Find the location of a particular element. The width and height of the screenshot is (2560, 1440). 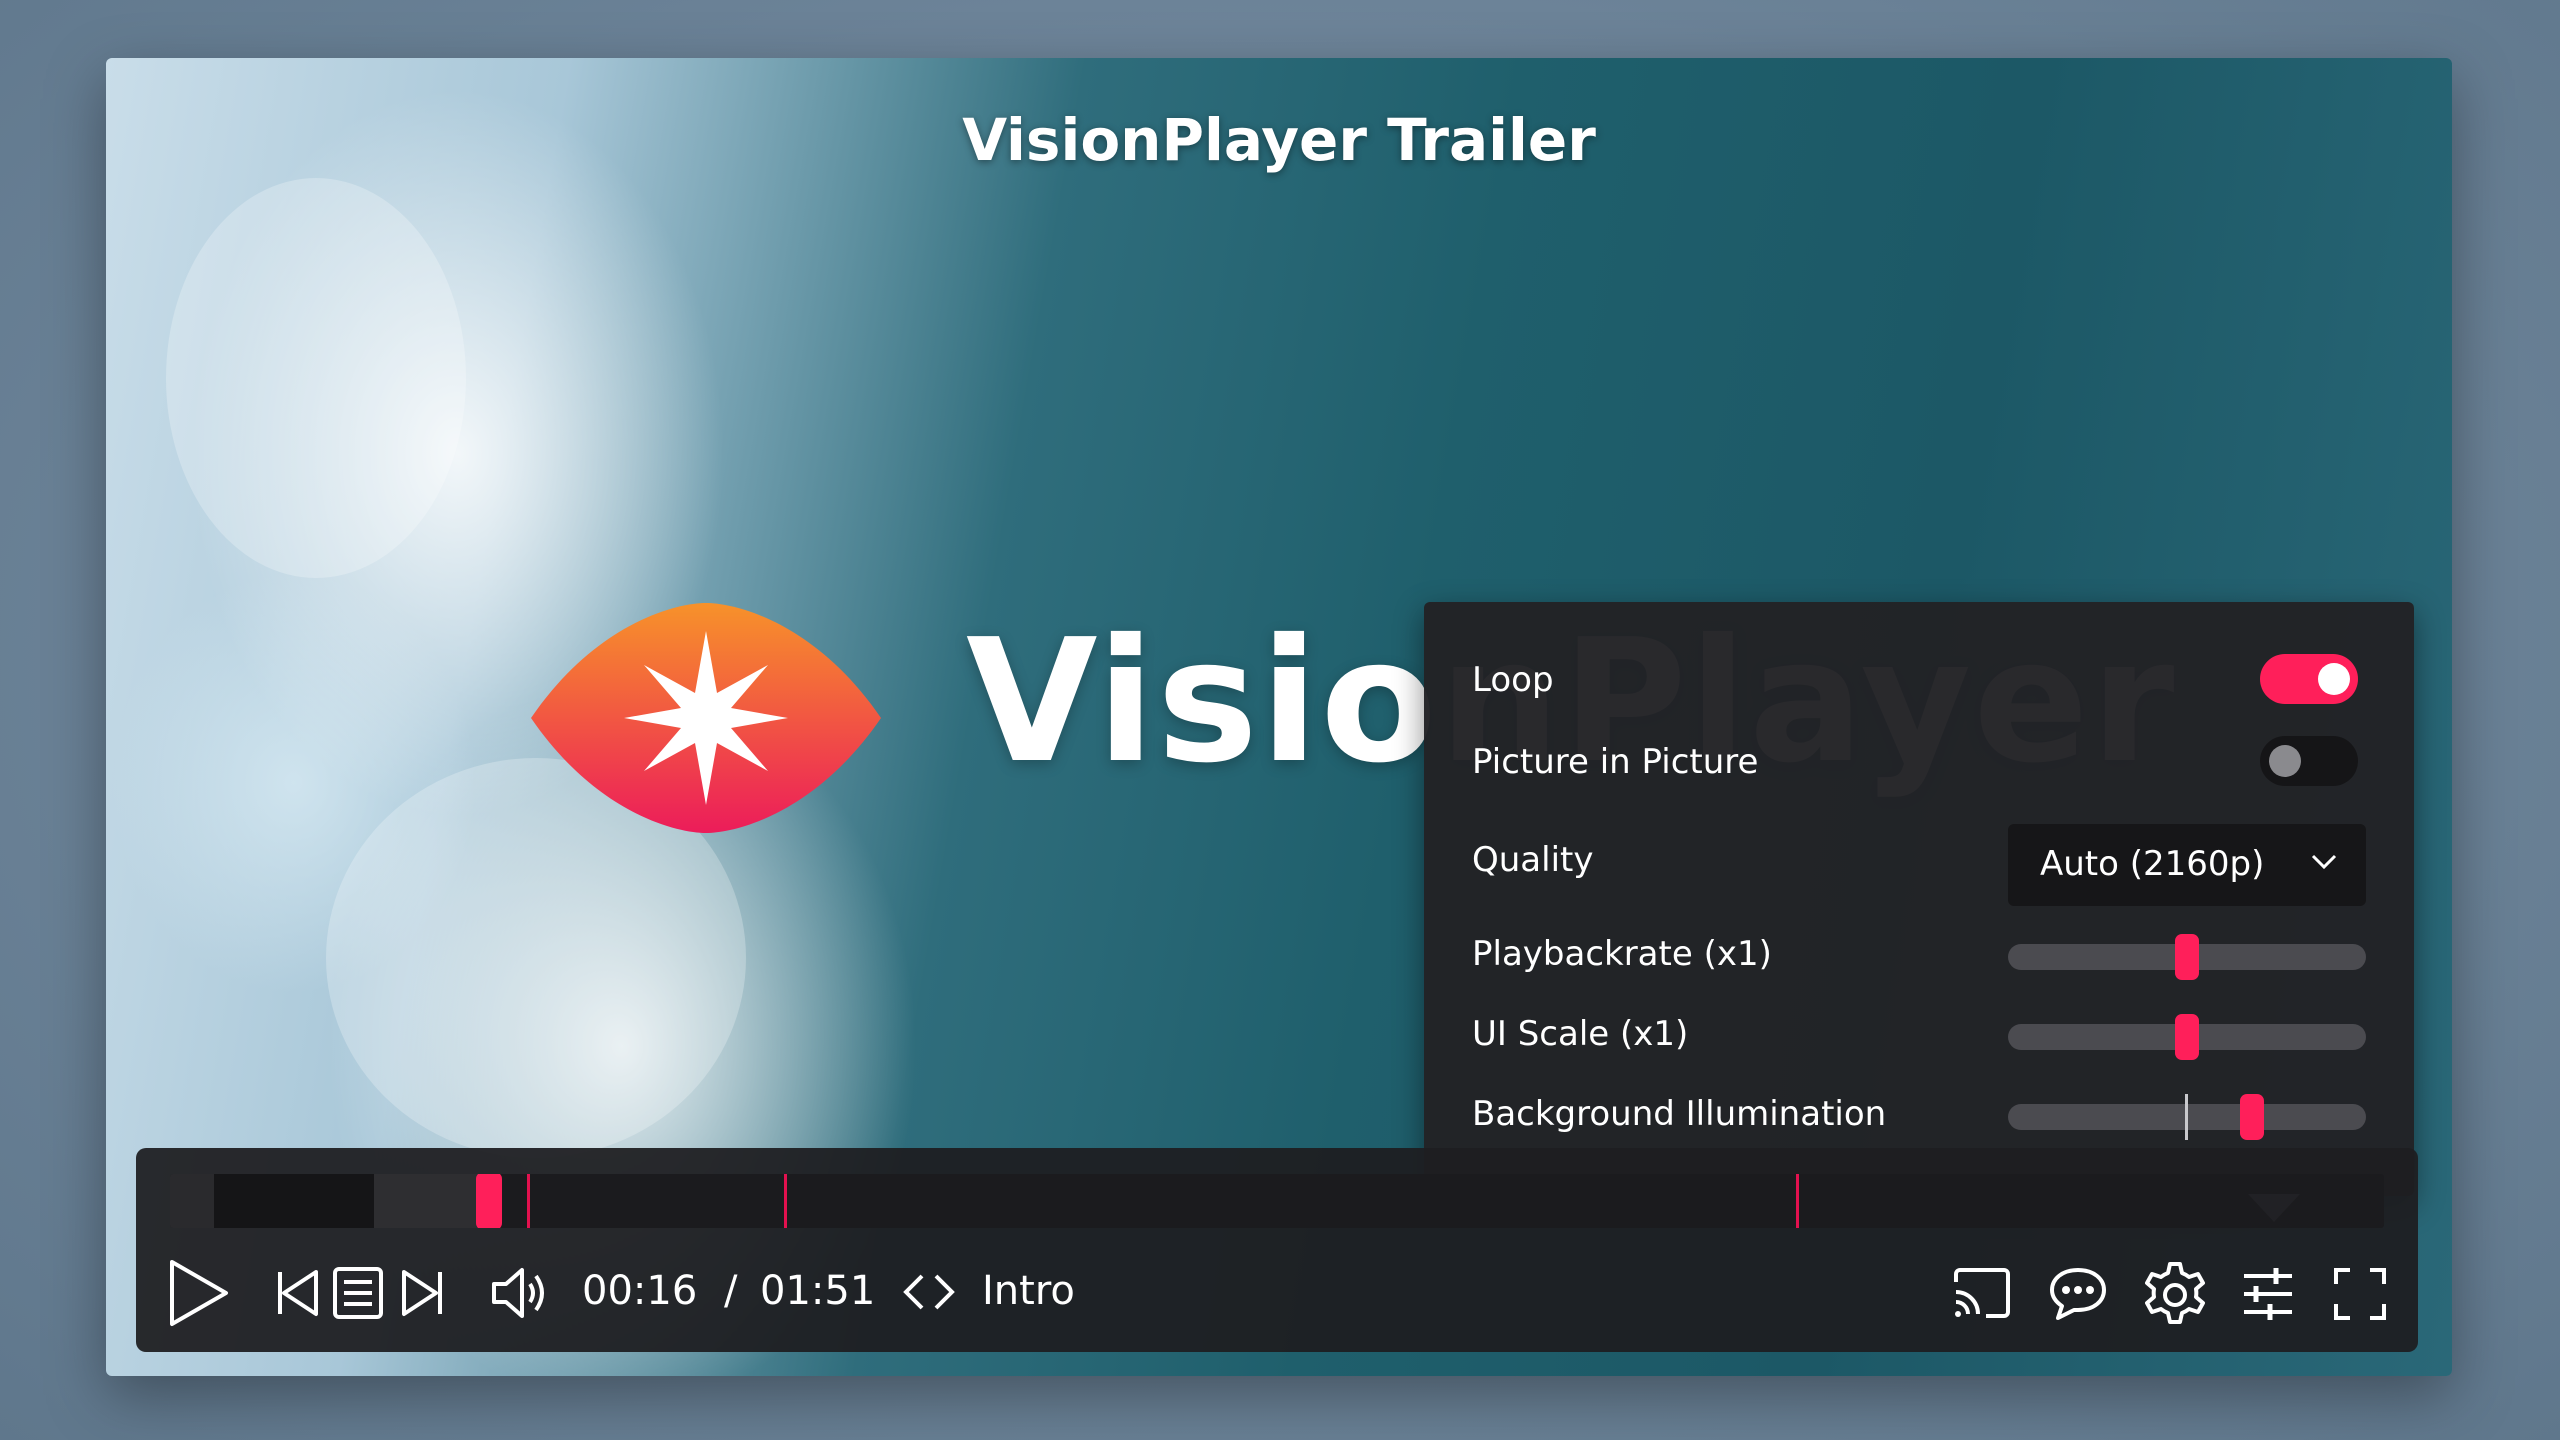

play-icon is located at coordinates (199, 1293).